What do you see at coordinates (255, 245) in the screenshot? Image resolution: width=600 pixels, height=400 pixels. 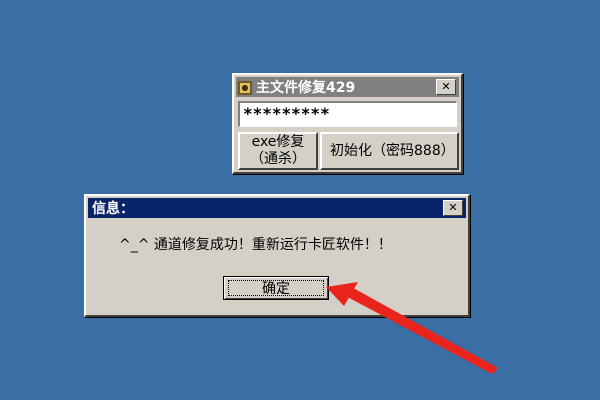 I see `info-message: ^_^ 通道修复成功！重新运行卡匠软件！！` at bounding box center [255, 245].